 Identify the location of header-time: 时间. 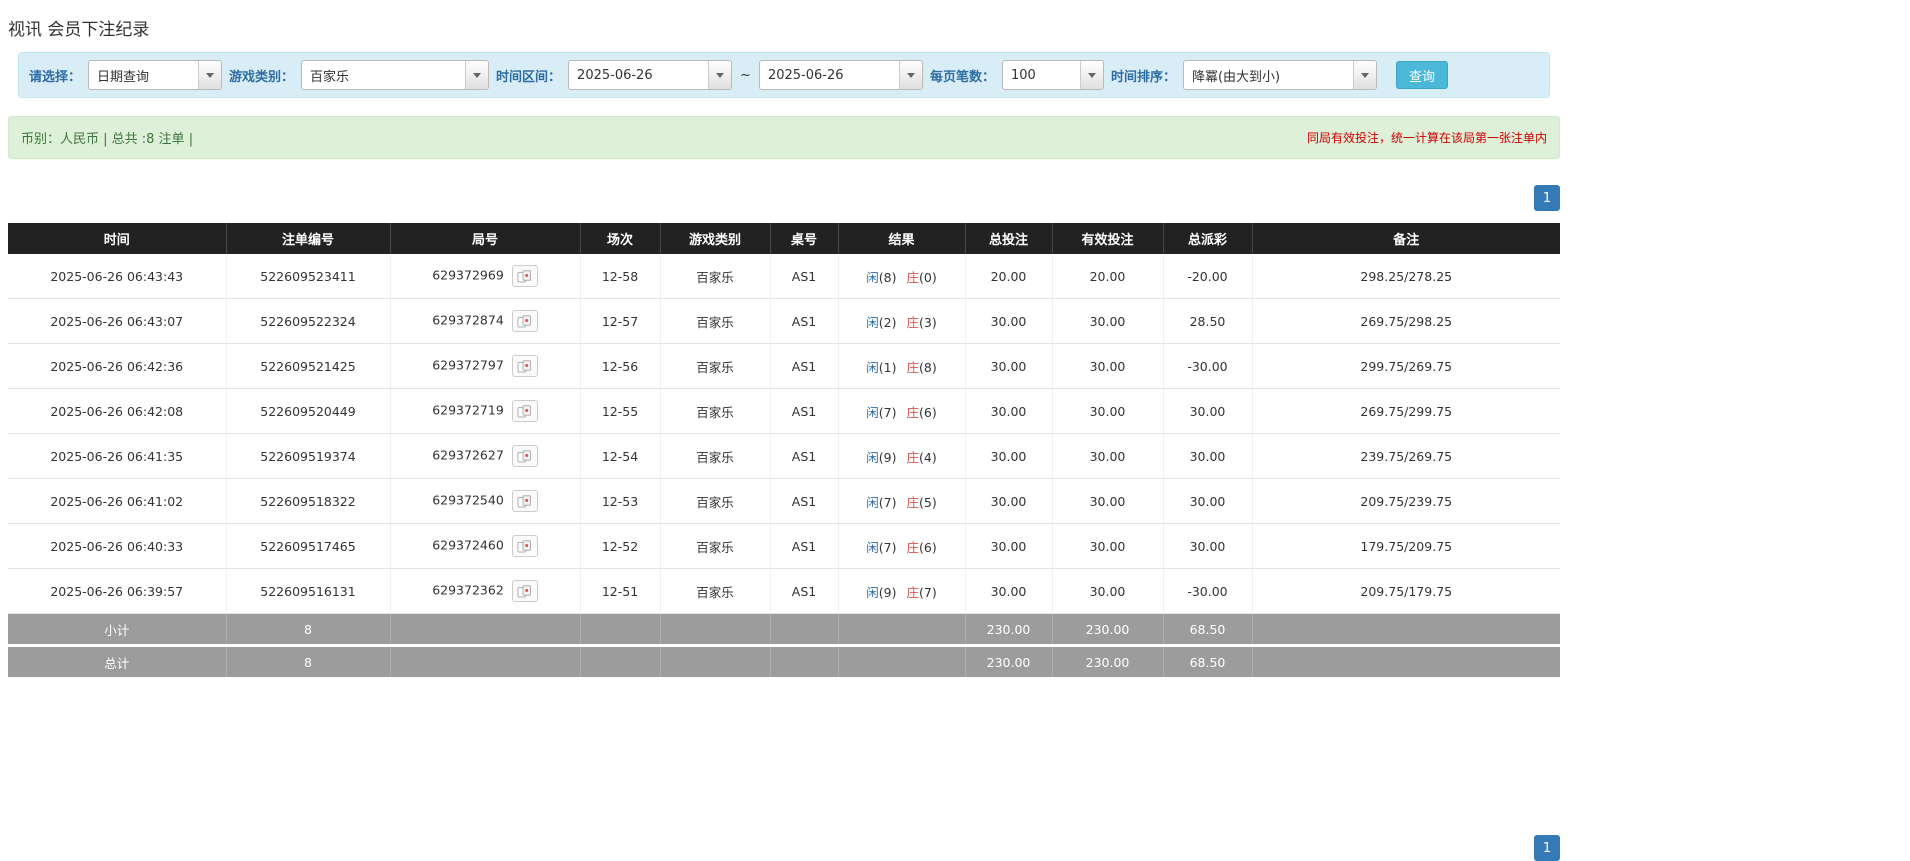
(117, 238).